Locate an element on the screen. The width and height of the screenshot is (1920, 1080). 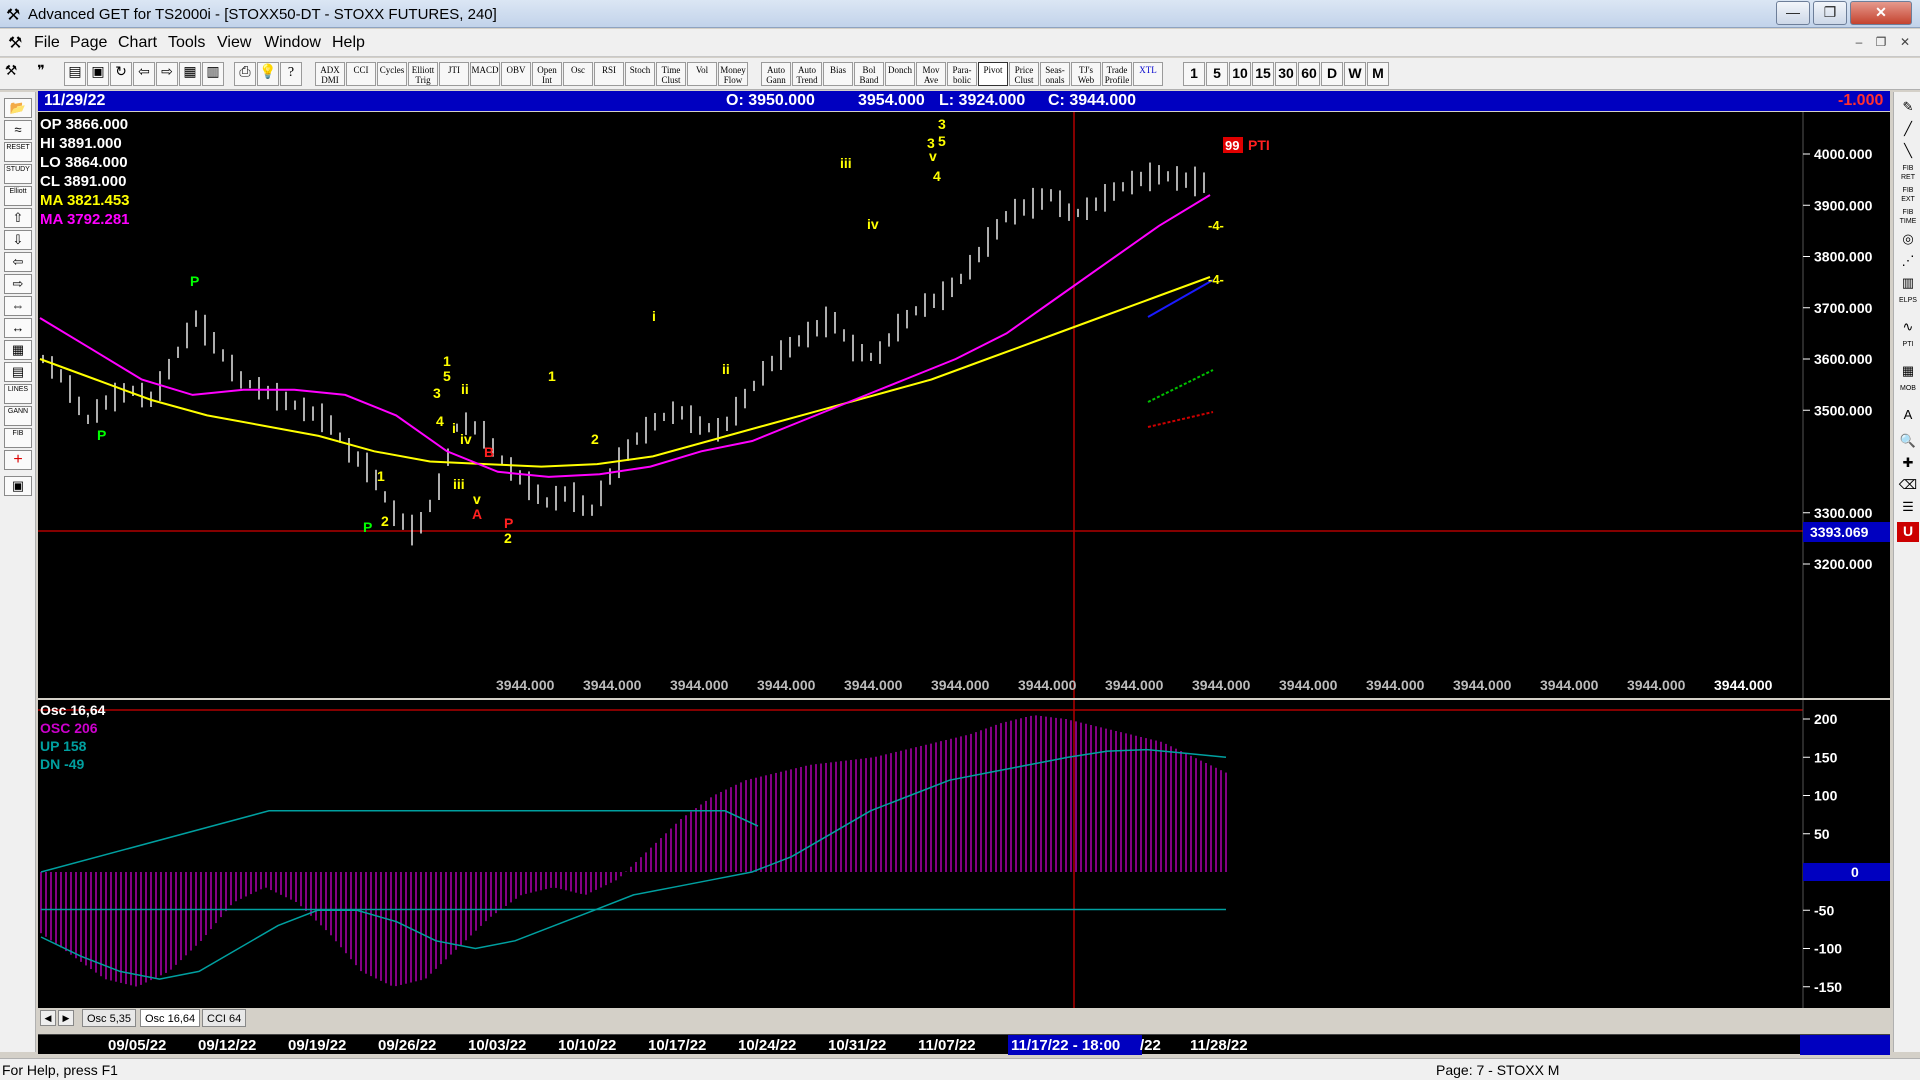
trend-tool-icon: ╲ is located at coordinates (1908, 152).